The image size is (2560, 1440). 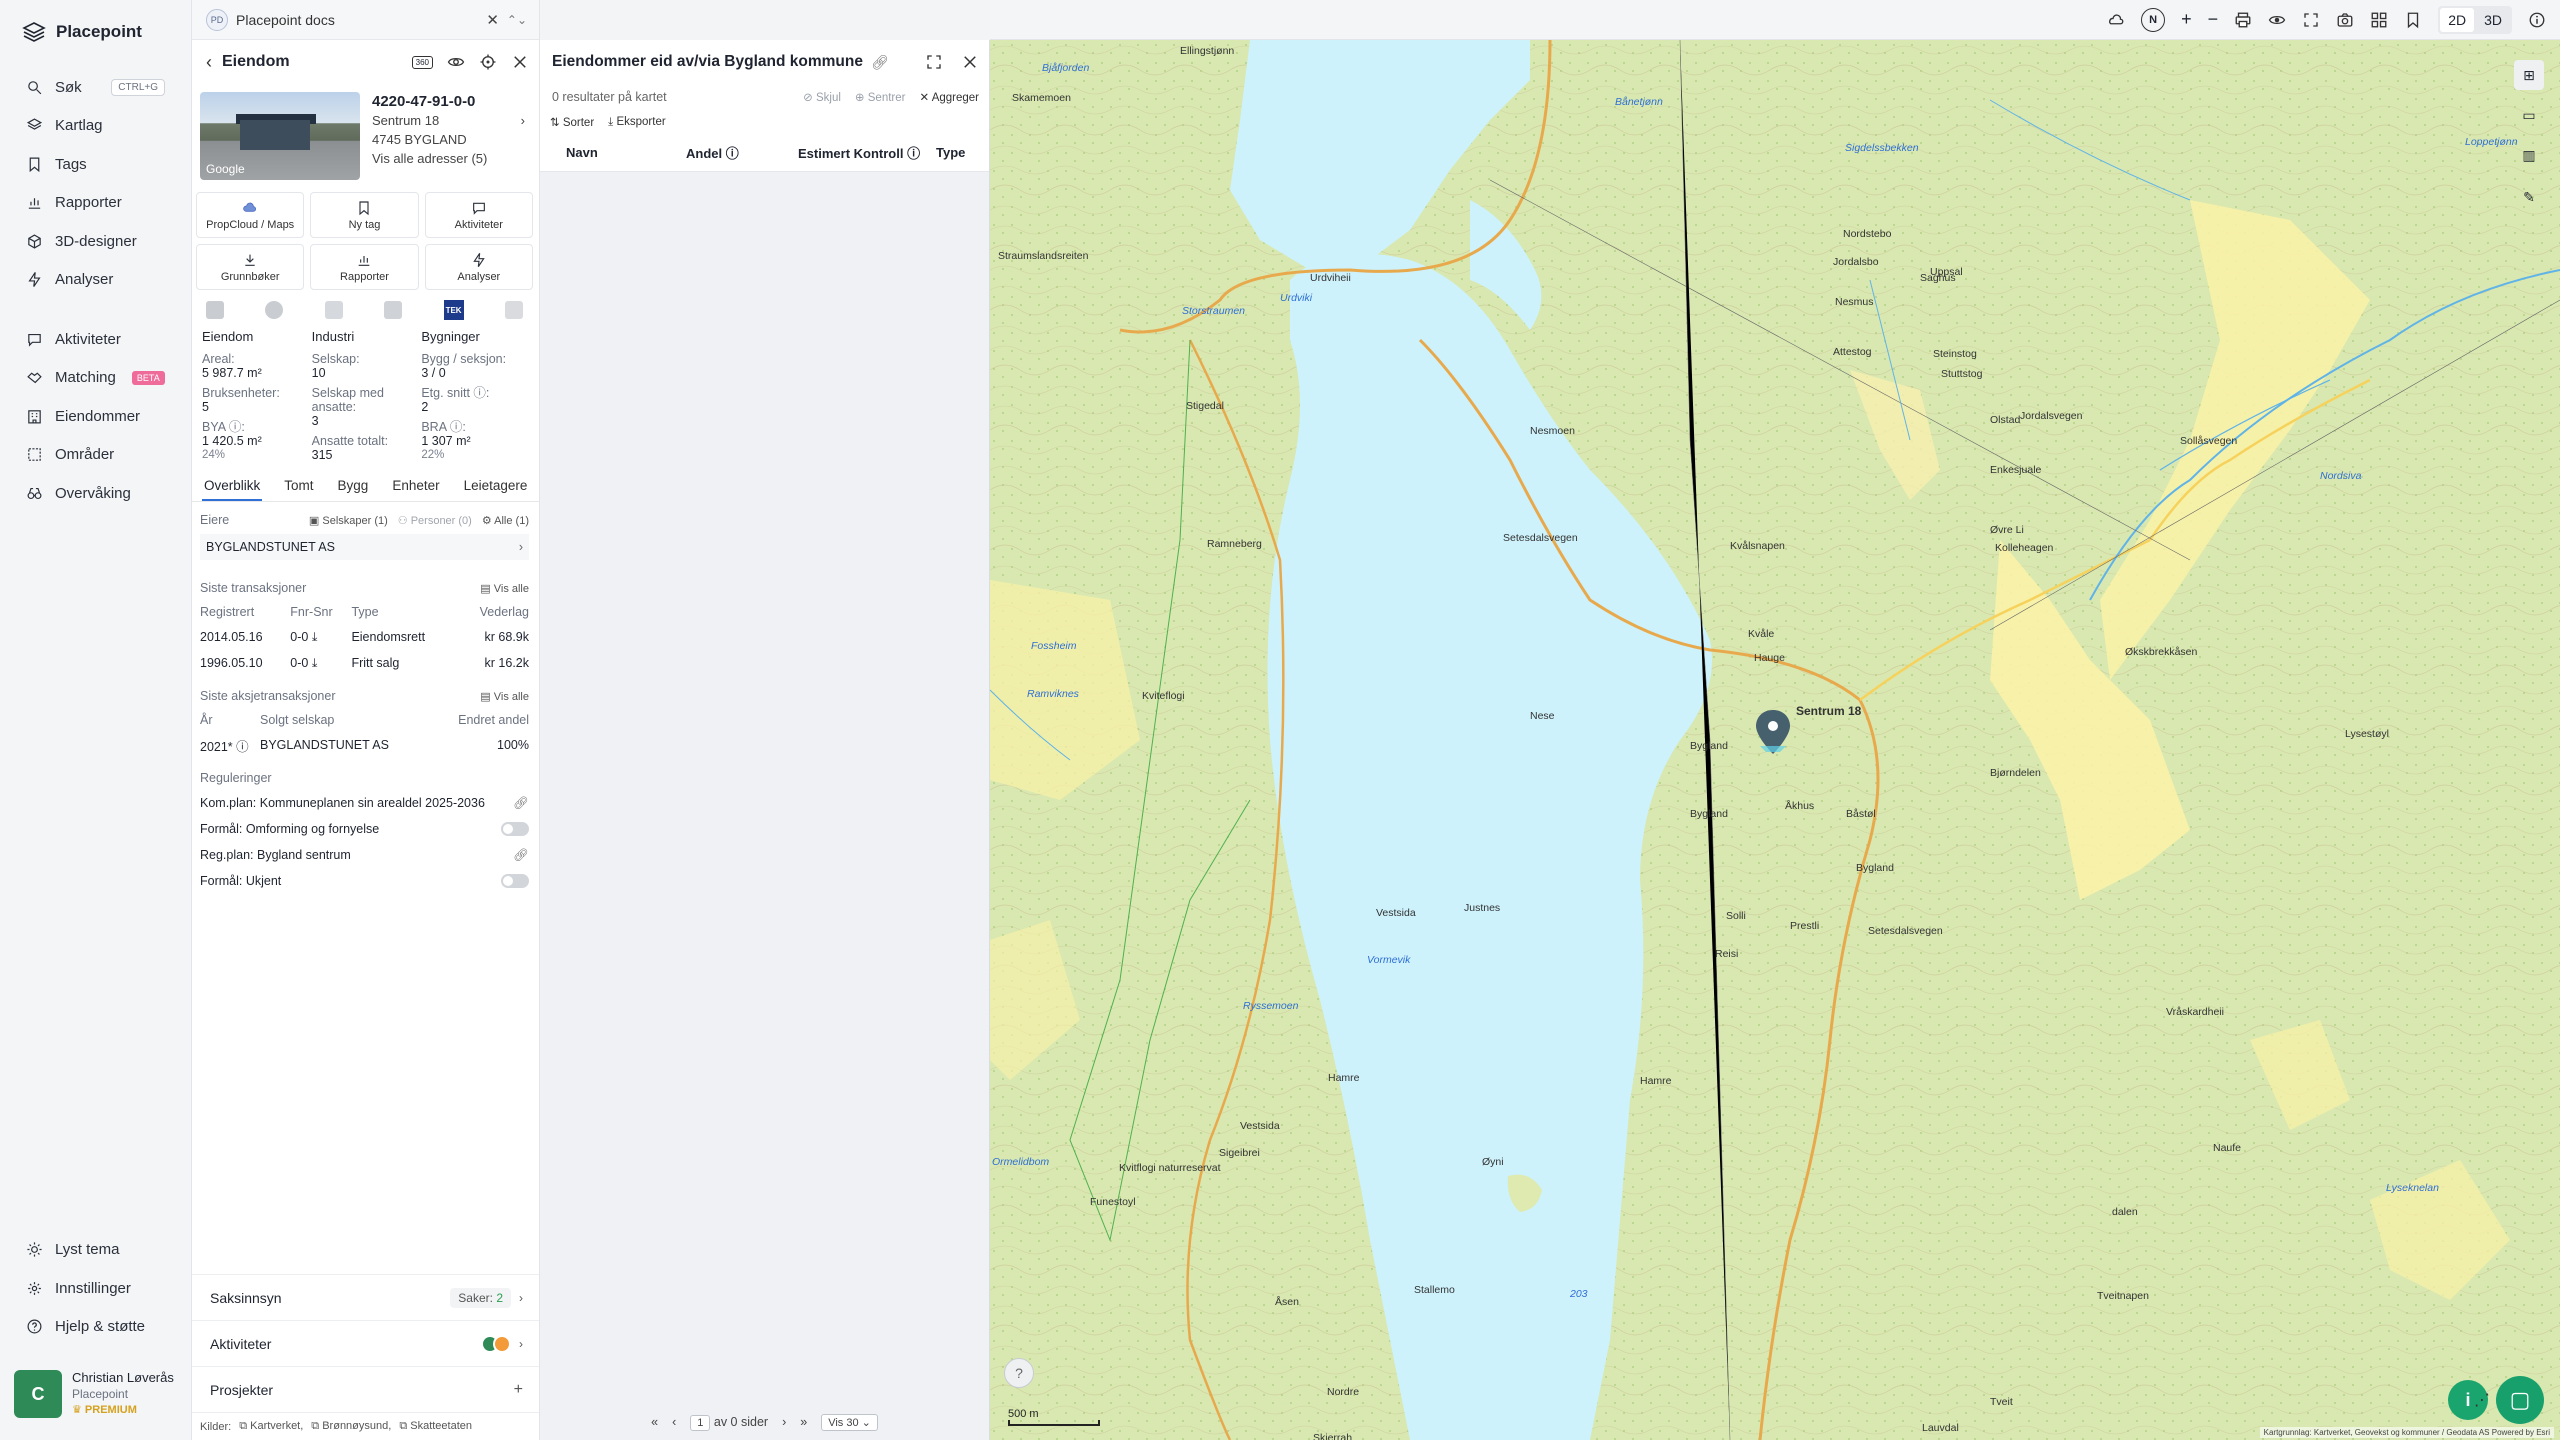 I want to click on plus-icon: +, so click(x=518, y=1390).